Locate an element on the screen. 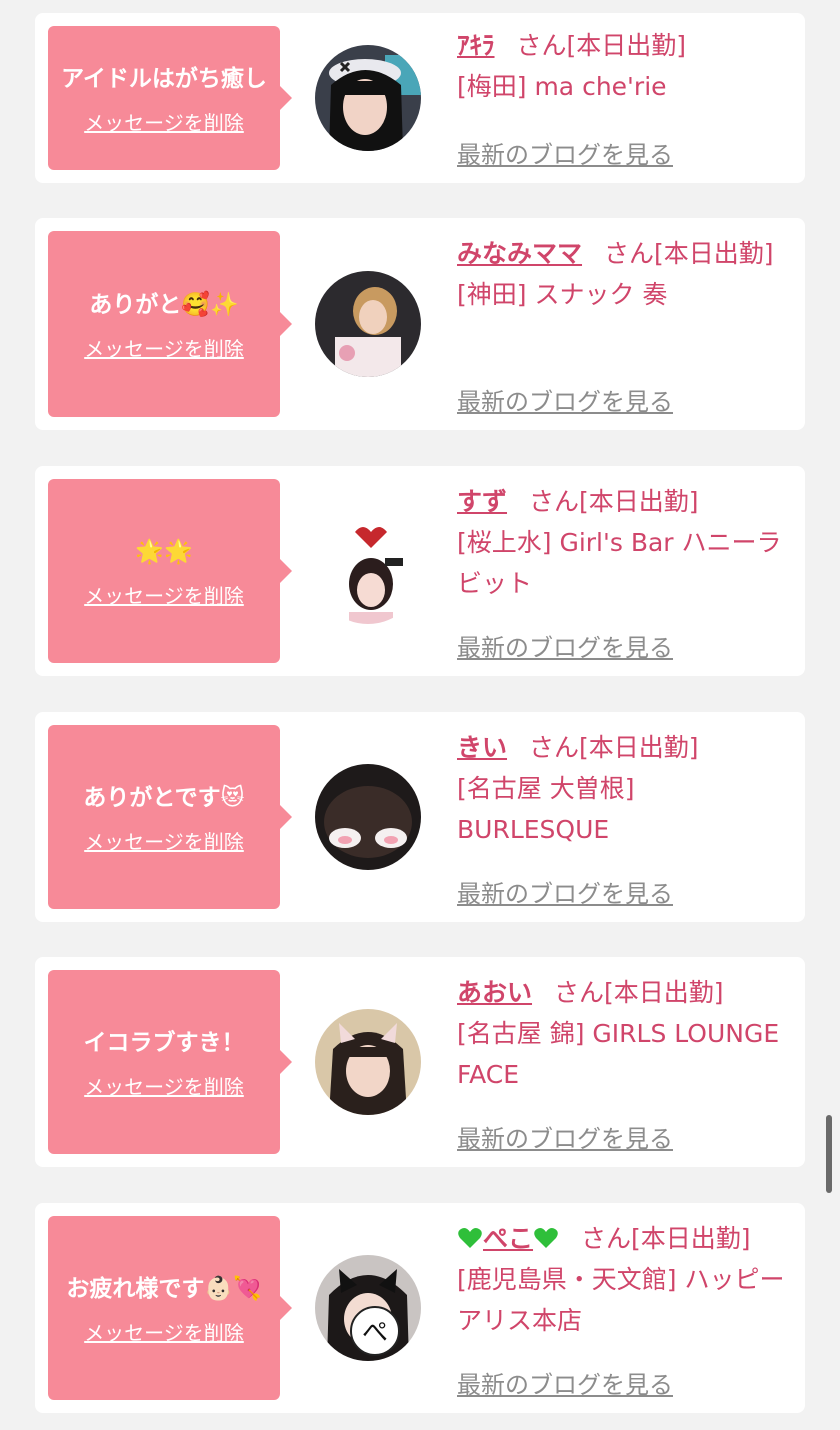  cast-name-link: きい is located at coordinates (482, 747).